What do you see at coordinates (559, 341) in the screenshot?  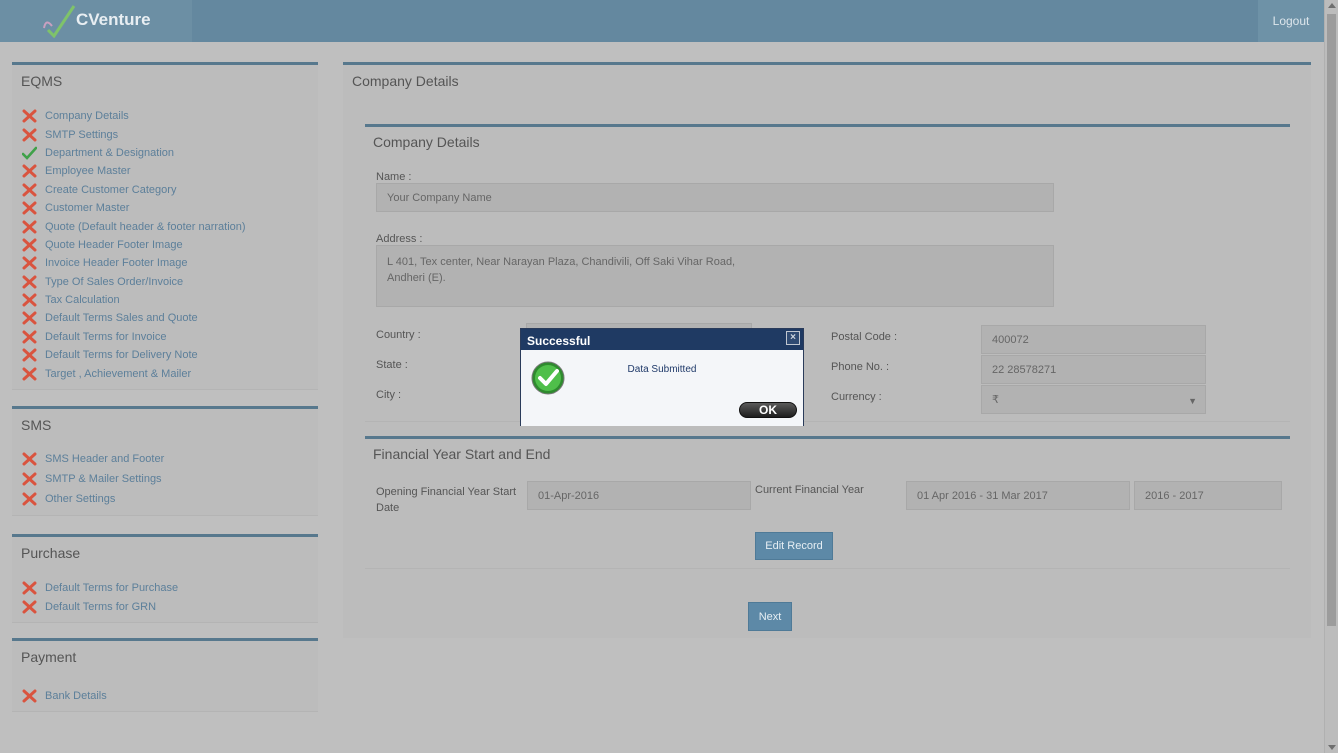 I see `dialog-title: Successful` at bounding box center [559, 341].